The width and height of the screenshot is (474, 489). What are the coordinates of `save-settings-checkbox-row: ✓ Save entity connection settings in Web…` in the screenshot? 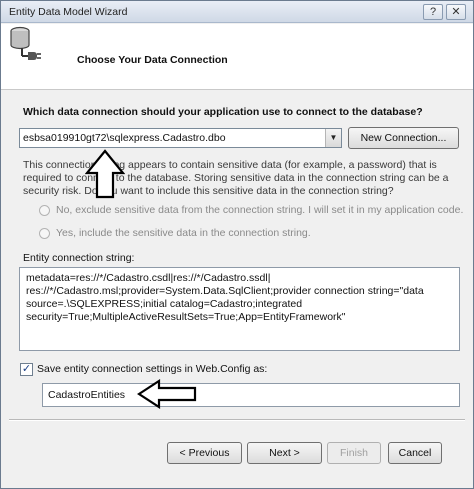 It's located at (150, 370).